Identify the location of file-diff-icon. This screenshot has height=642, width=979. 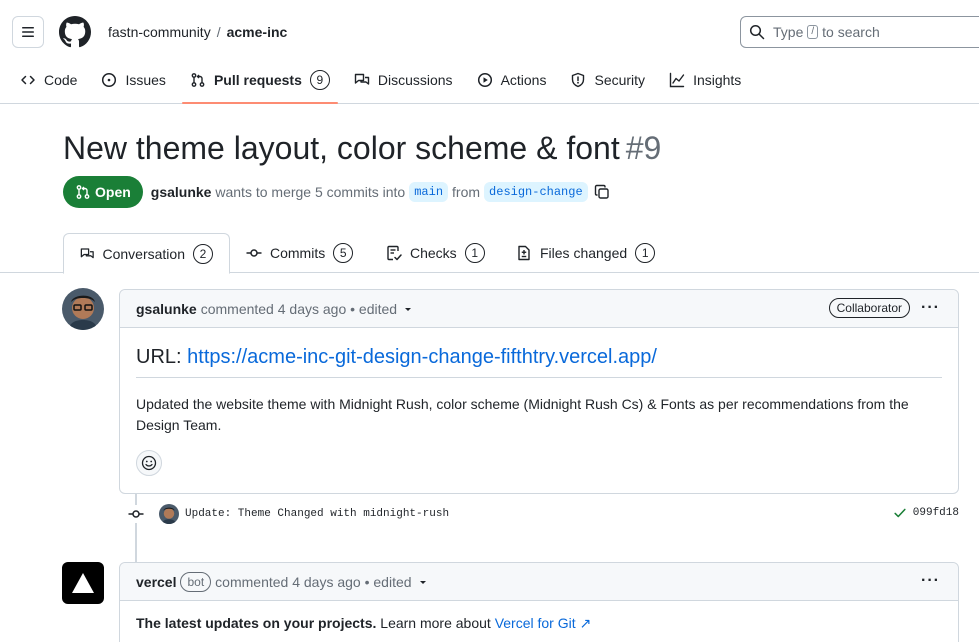
(524, 253).